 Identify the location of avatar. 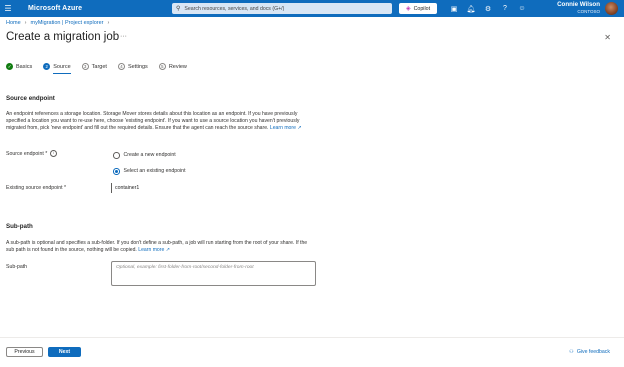
(611, 8).